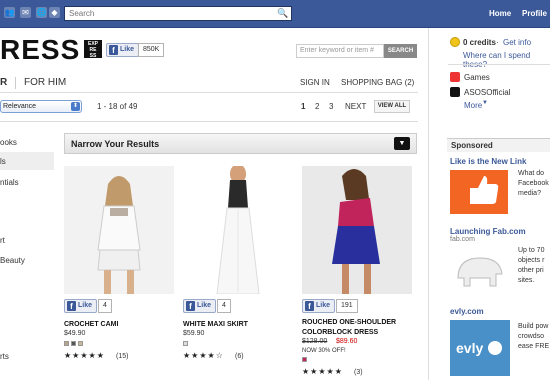 This screenshot has height=380, width=550. What do you see at coordinates (488, 161) in the screenshot?
I see `ad-title: Like is the New Link` at bounding box center [488, 161].